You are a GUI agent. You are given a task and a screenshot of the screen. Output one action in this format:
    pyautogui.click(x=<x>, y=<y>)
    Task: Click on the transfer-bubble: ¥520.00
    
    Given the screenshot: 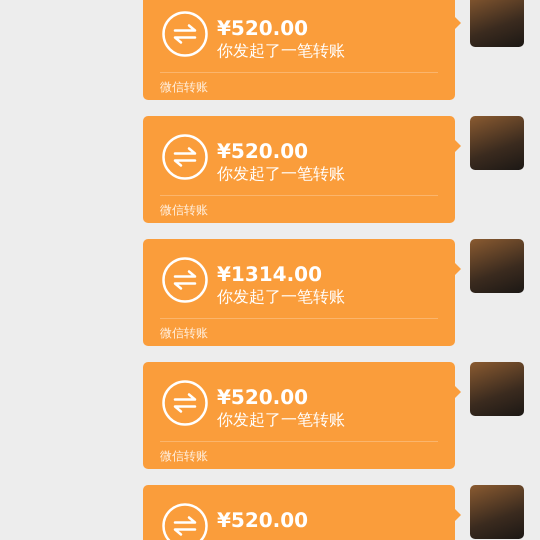 What is the action you would take?
    pyautogui.click(x=299, y=512)
    